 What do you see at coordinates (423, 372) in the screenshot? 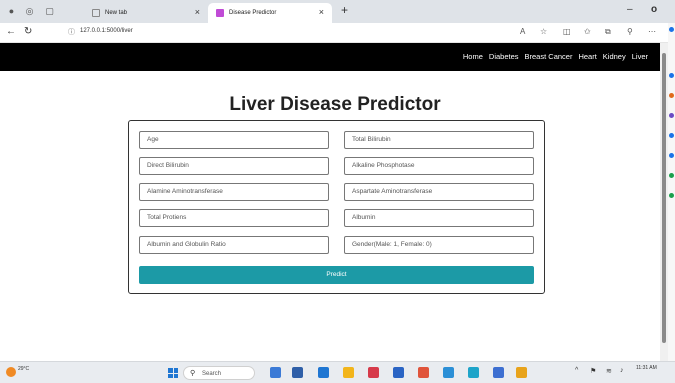
I see `chrome-app-icon` at bounding box center [423, 372].